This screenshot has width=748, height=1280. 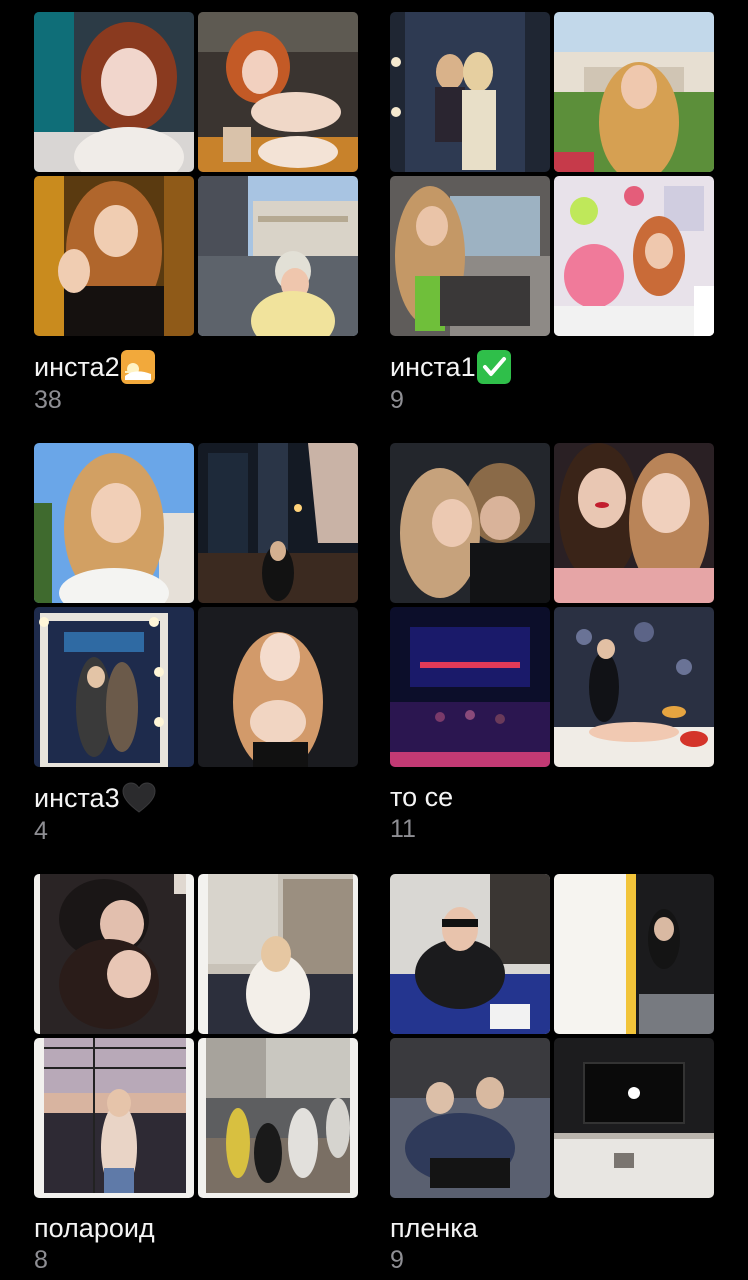 I want to click on album-photo-count: 38, so click(x=48, y=400).